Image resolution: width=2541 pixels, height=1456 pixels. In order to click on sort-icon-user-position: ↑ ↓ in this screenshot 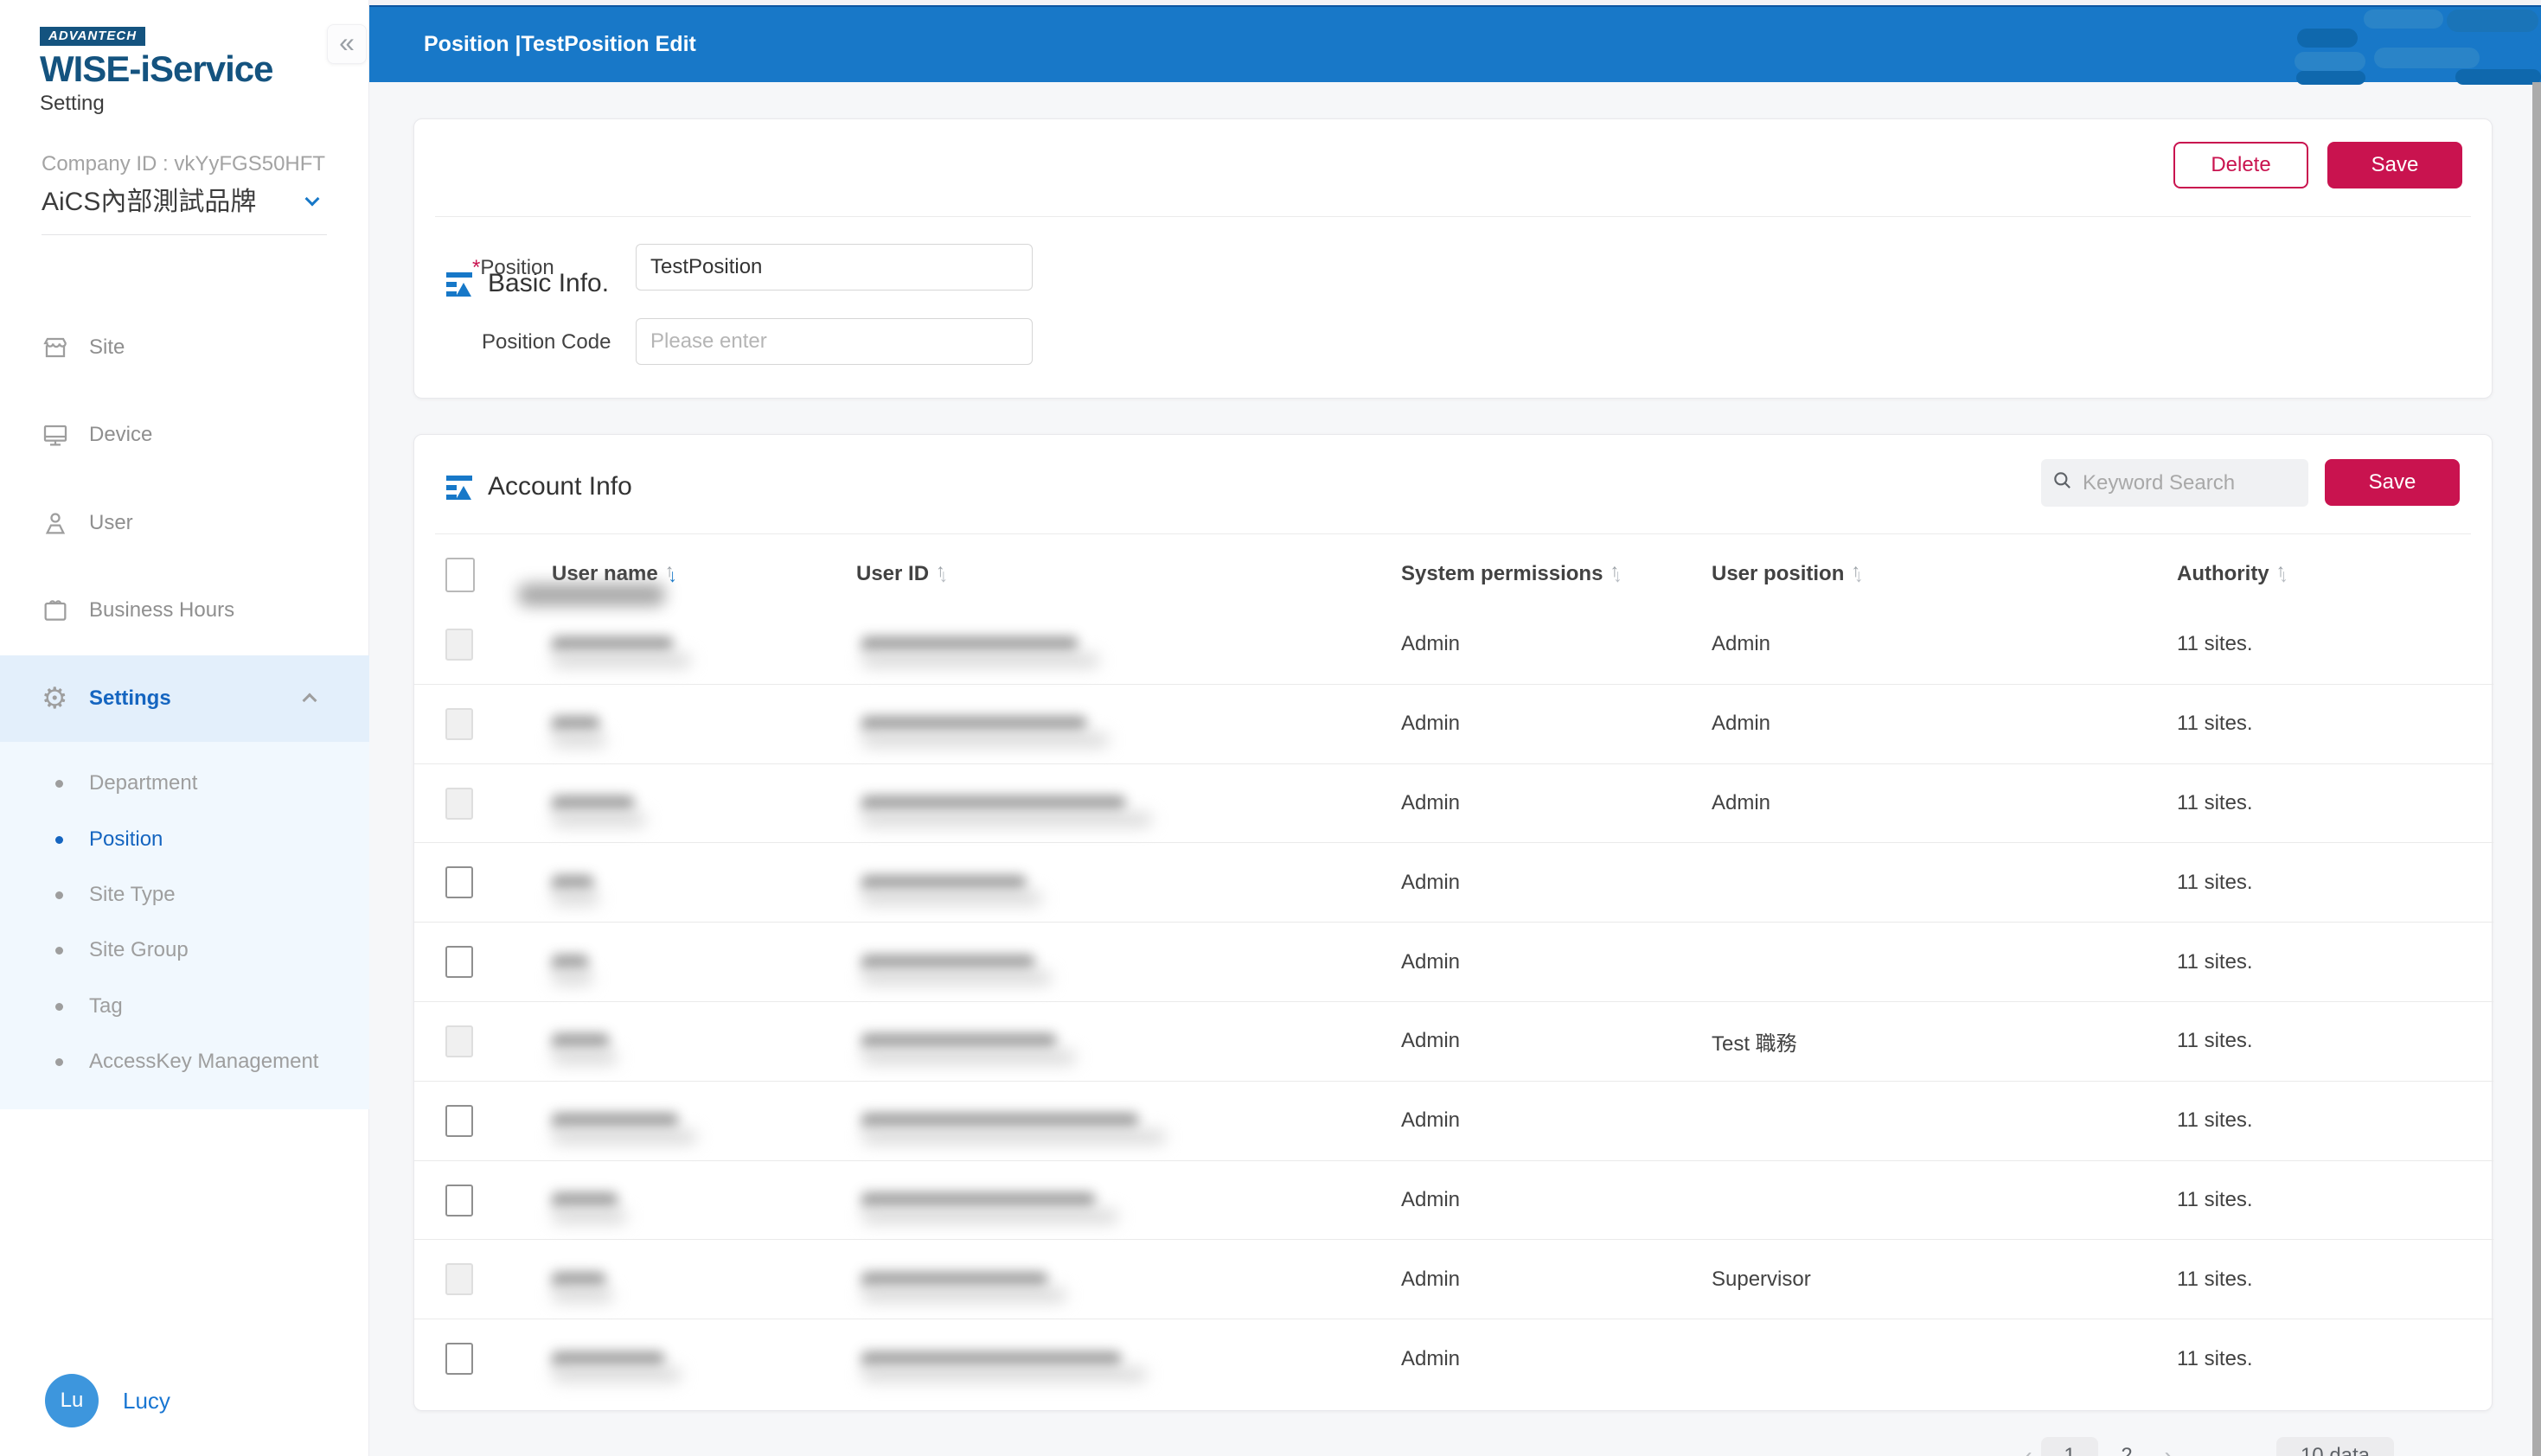, I will do `click(1856, 574)`.